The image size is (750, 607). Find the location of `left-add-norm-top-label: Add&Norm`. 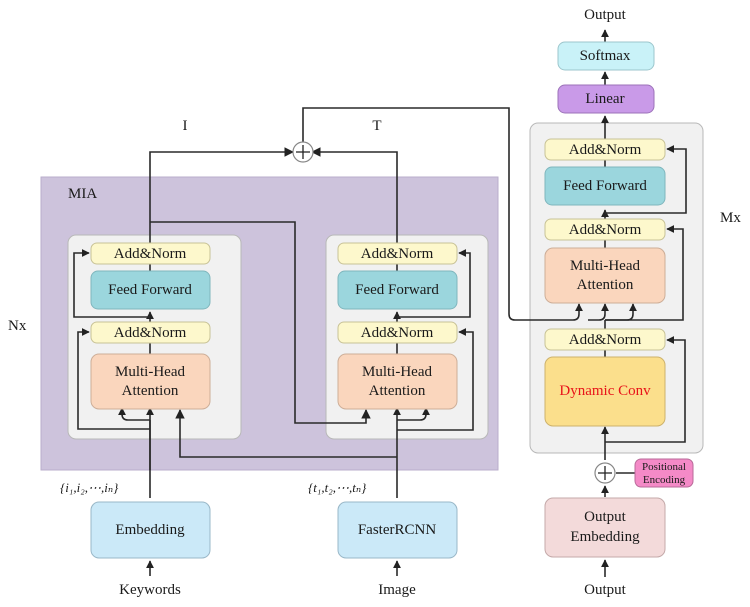

left-add-norm-top-label: Add&Norm is located at coordinates (150, 254).